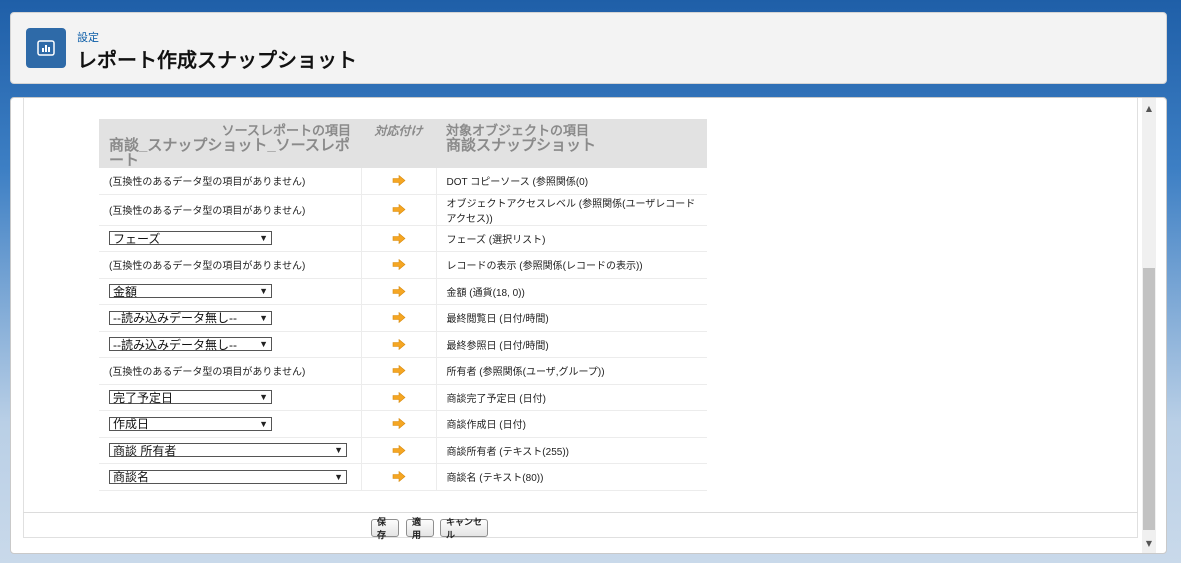 The width and height of the screenshot is (1181, 563). I want to click on source-cell: 商談名 ▼, so click(230, 477).